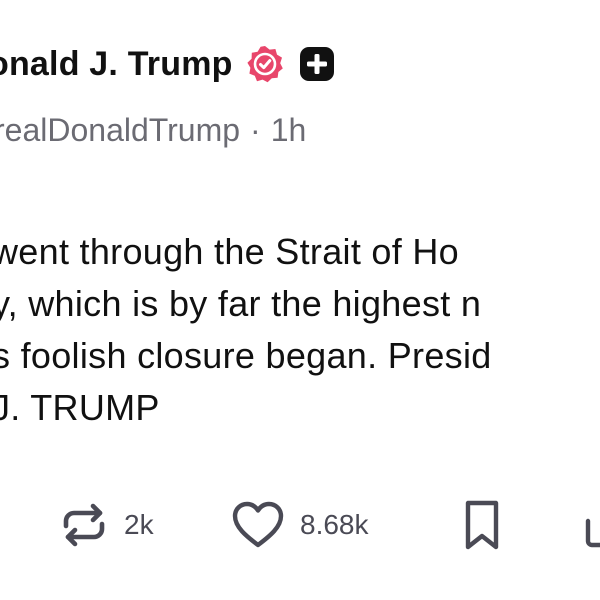 The width and height of the screenshot is (600, 600). What do you see at coordinates (84, 525) in the screenshot?
I see `repost-icon` at bounding box center [84, 525].